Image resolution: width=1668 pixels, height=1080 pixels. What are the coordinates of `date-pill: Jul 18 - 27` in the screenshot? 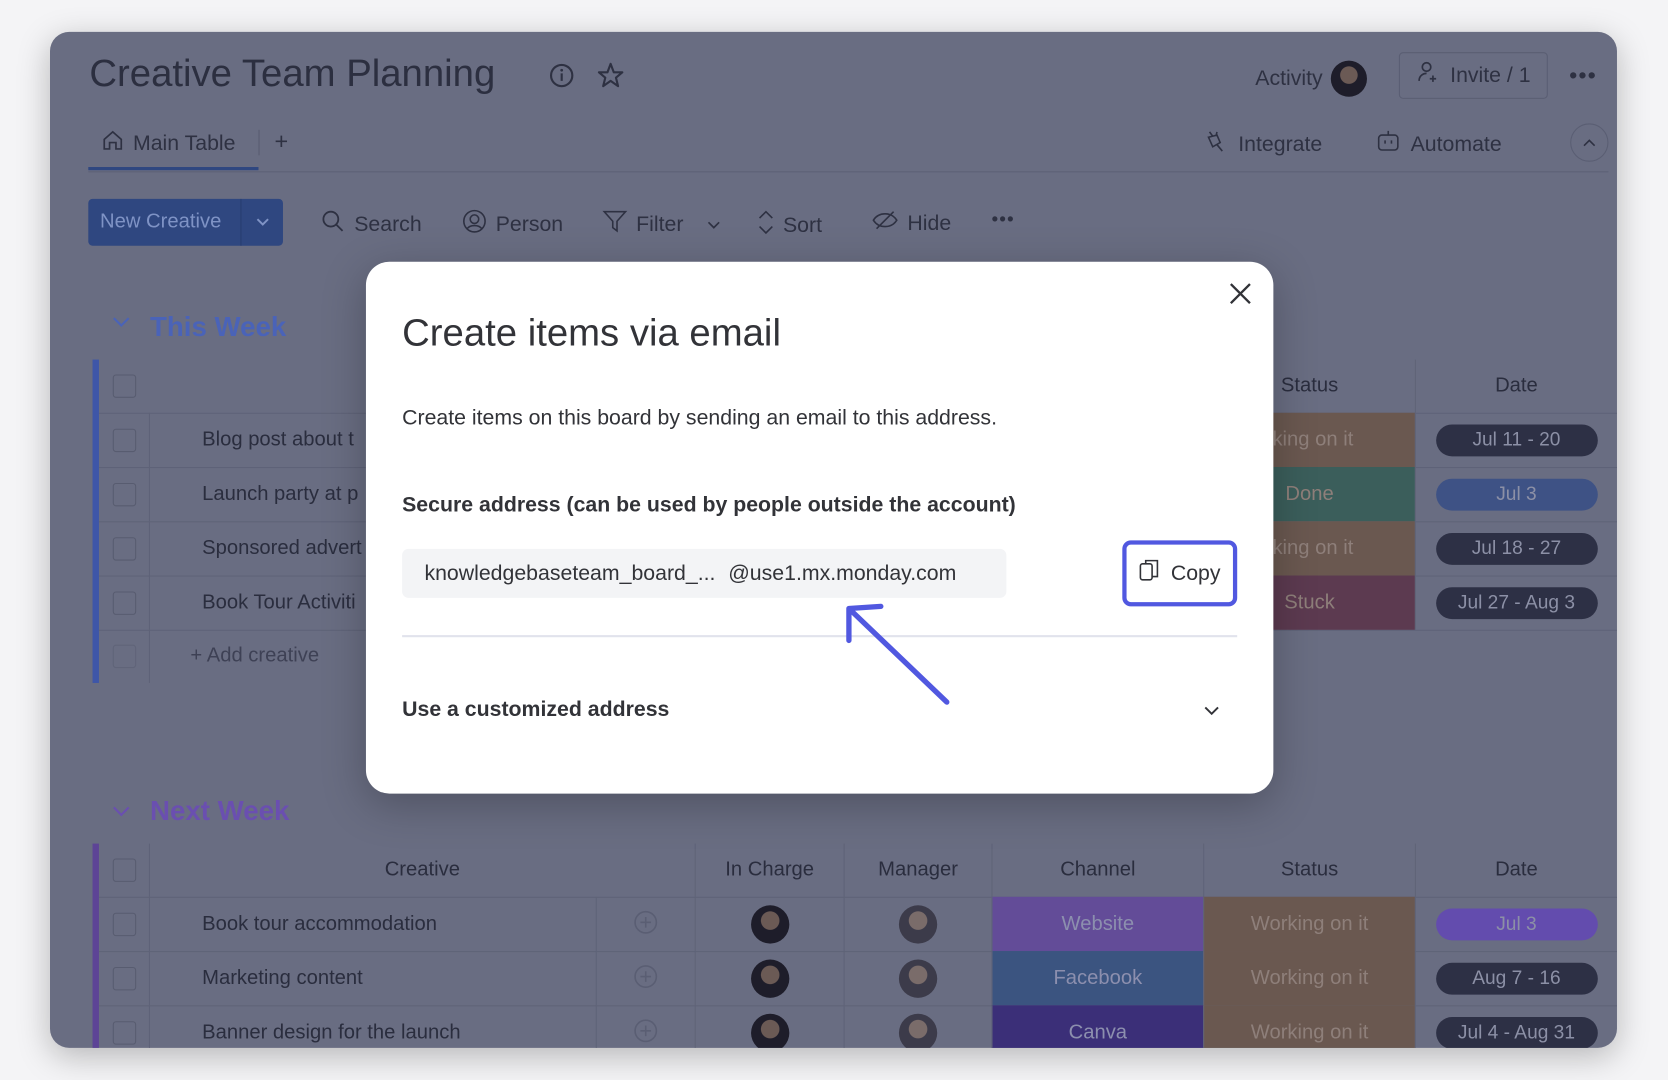 It's located at (1516, 548).